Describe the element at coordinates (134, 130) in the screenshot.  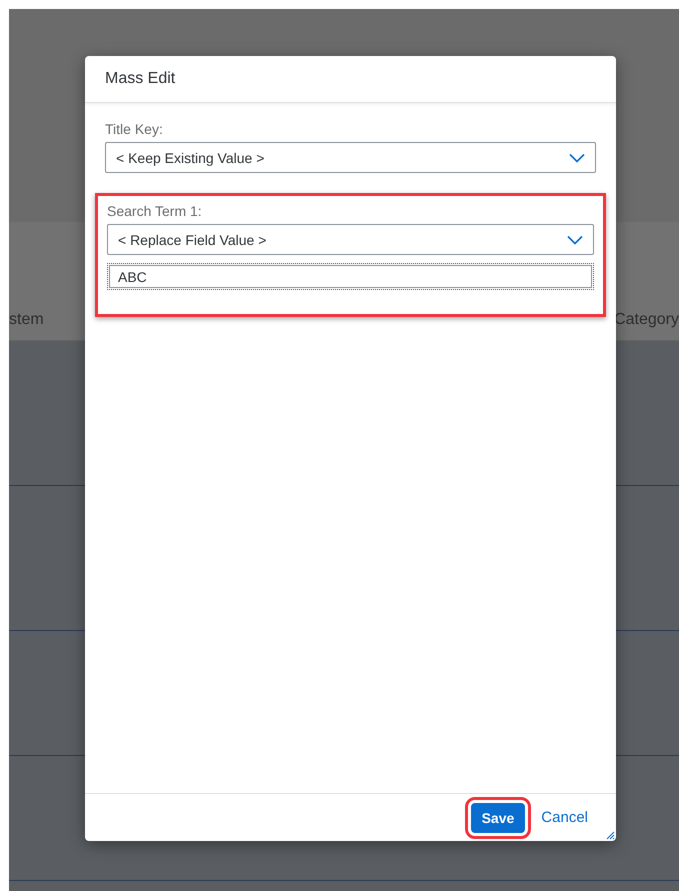
I see `field-label: Title Key:` at that location.